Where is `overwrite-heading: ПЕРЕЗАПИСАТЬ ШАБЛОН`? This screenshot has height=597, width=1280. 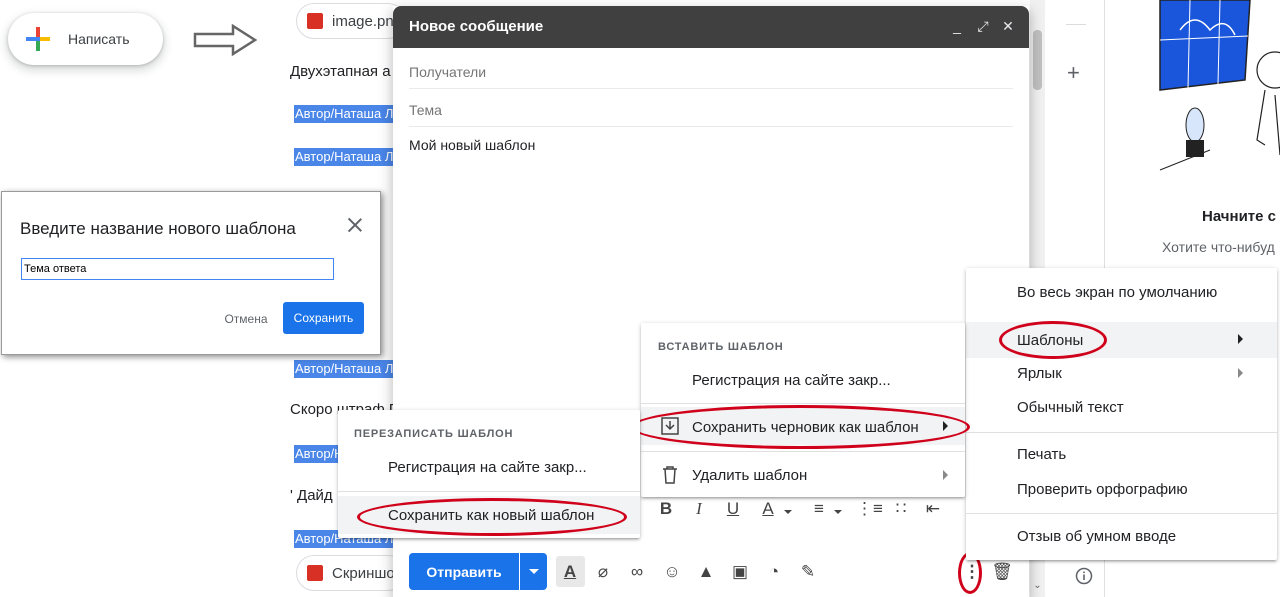
overwrite-heading: ПЕРЕЗАПИСАТЬ ШАБЛОН is located at coordinates (434, 434).